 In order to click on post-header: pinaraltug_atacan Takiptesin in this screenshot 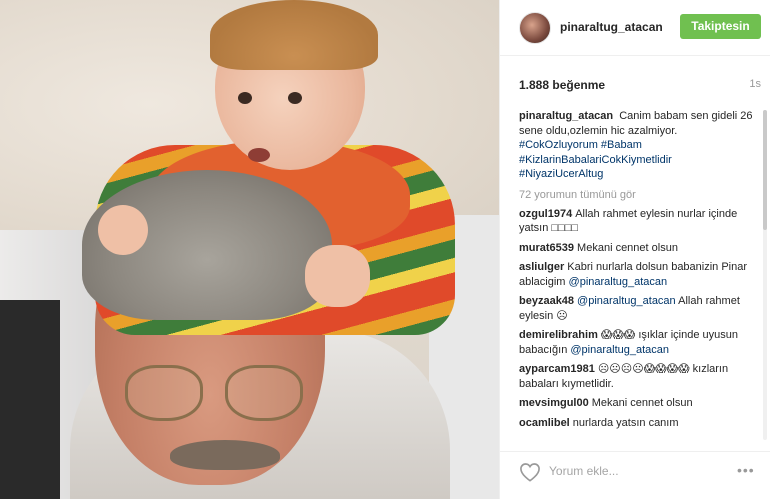, I will do `click(635, 28)`.